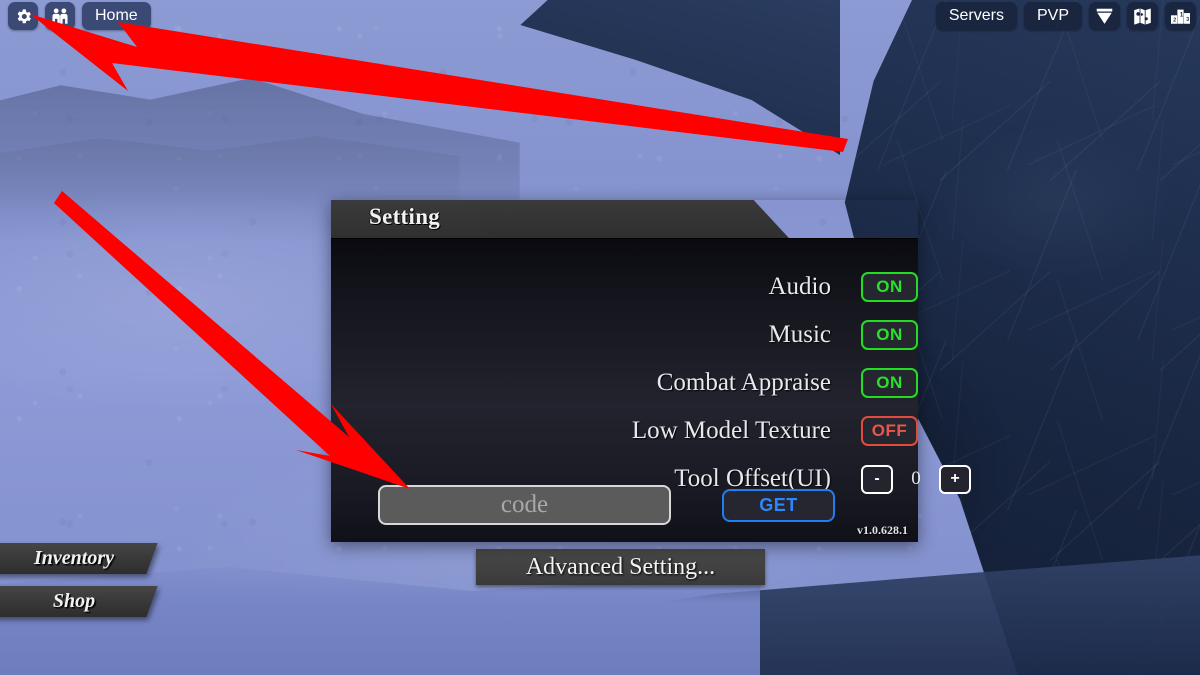  What do you see at coordinates (74, 558) in the screenshot?
I see `sidebar-item-inventory-label: Inventory` at bounding box center [74, 558].